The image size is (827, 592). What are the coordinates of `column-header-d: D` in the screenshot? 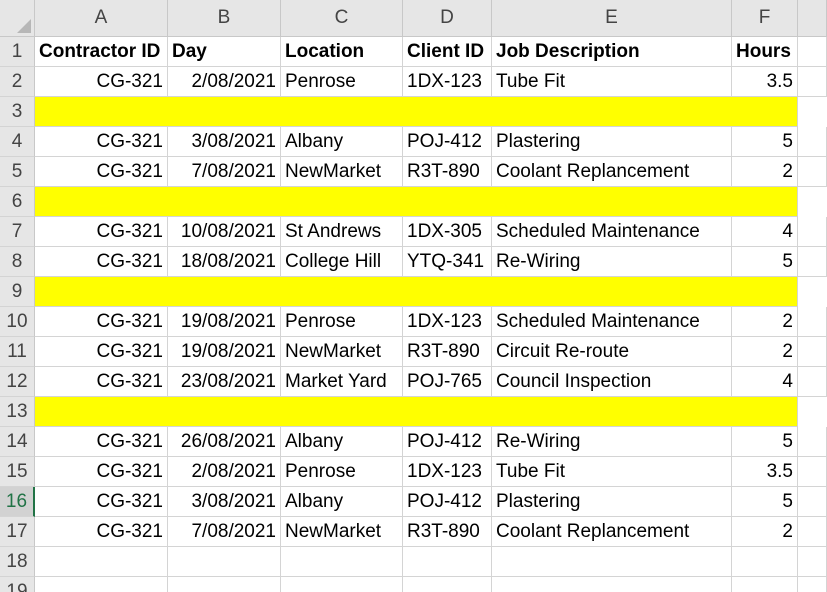 It's located at (447, 18).